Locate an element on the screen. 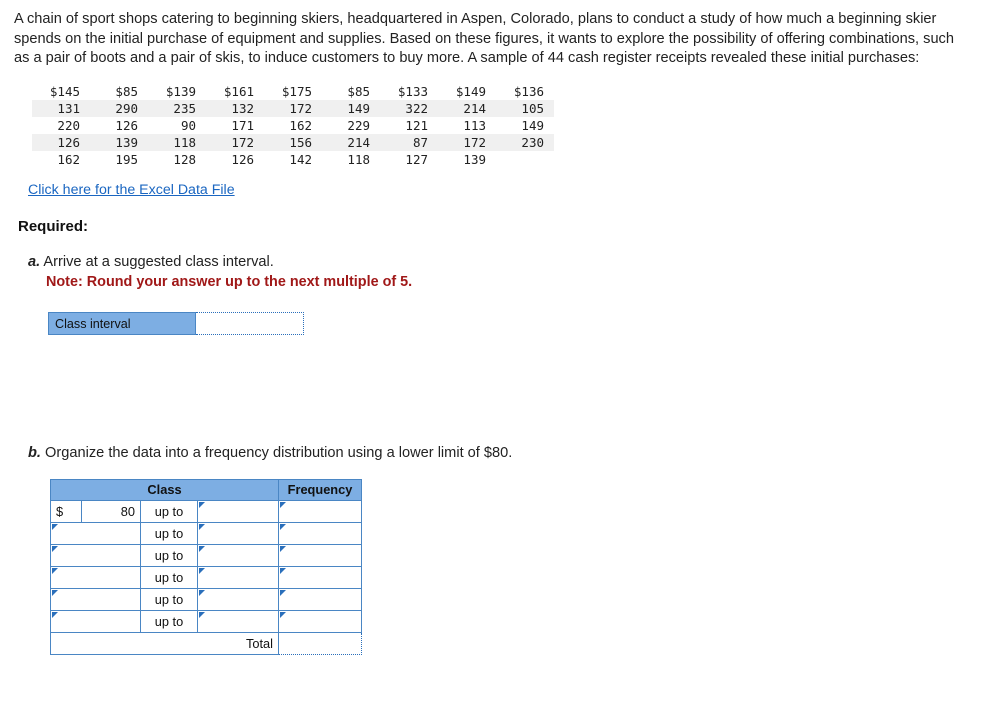  data-cell: 171 is located at coordinates (242, 125).